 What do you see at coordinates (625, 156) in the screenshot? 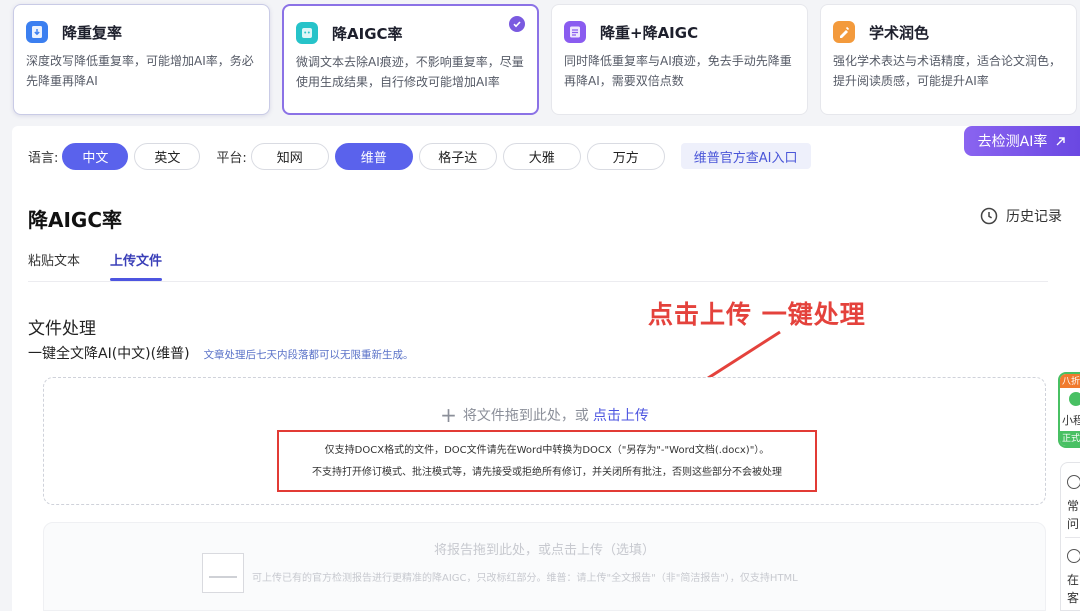
I see `platform-option-wanfang: 万方` at bounding box center [625, 156].